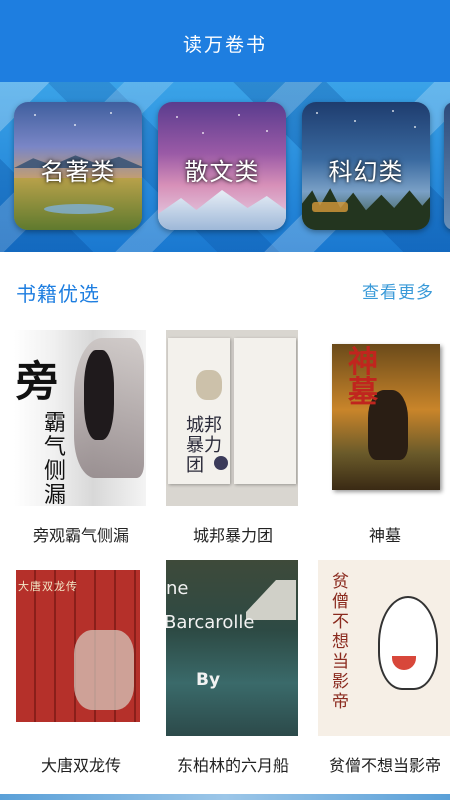  Describe the element at coordinates (225, 797) in the screenshot. I see `bottom-banner-edge` at that location.